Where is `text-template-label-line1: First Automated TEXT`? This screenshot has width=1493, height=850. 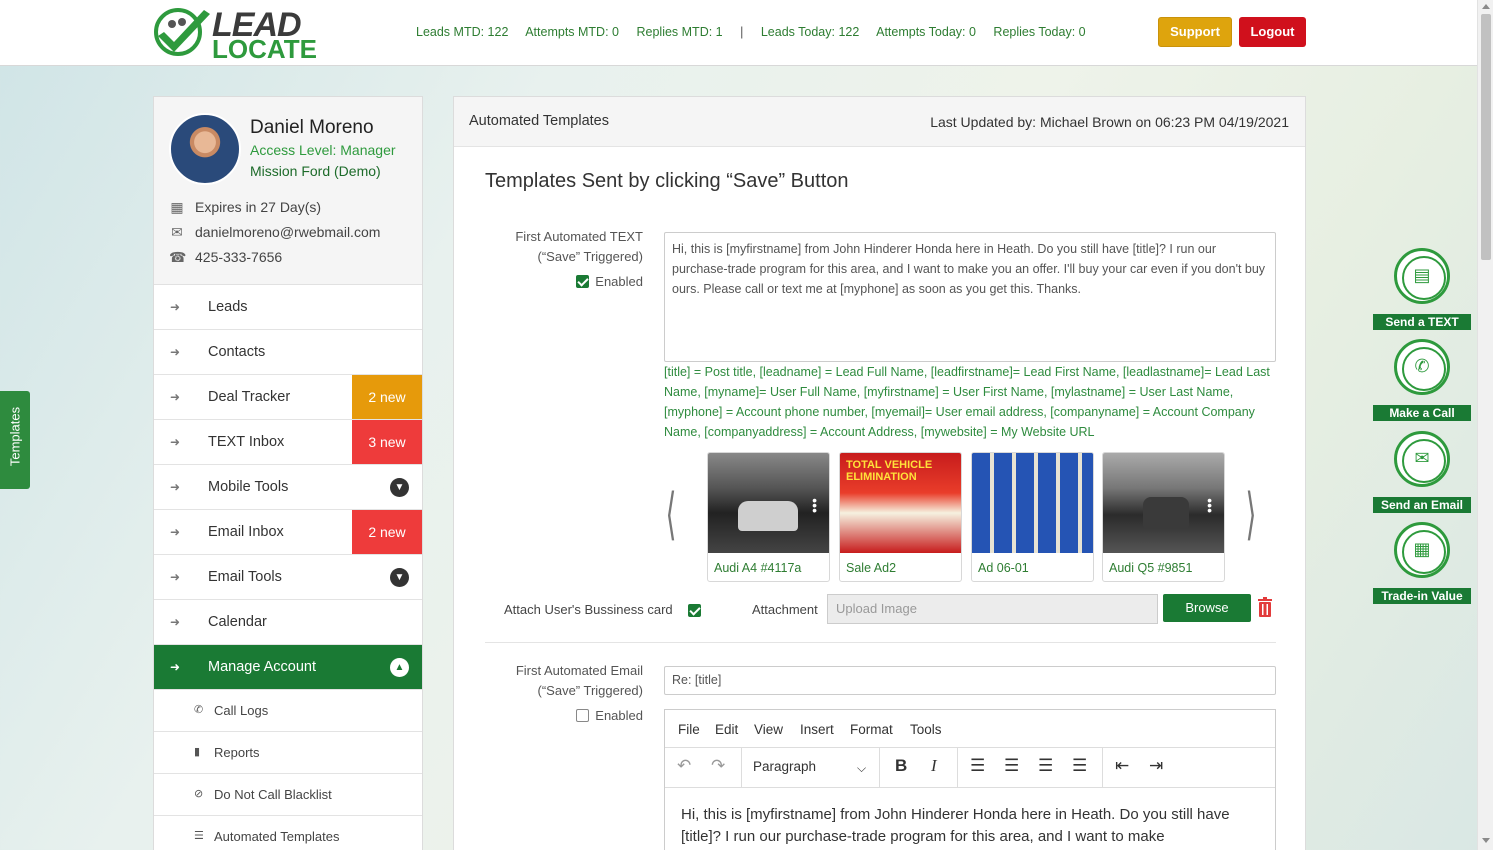 text-template-label-line1: First Automated TEXT is located at coordinates (579, 236).